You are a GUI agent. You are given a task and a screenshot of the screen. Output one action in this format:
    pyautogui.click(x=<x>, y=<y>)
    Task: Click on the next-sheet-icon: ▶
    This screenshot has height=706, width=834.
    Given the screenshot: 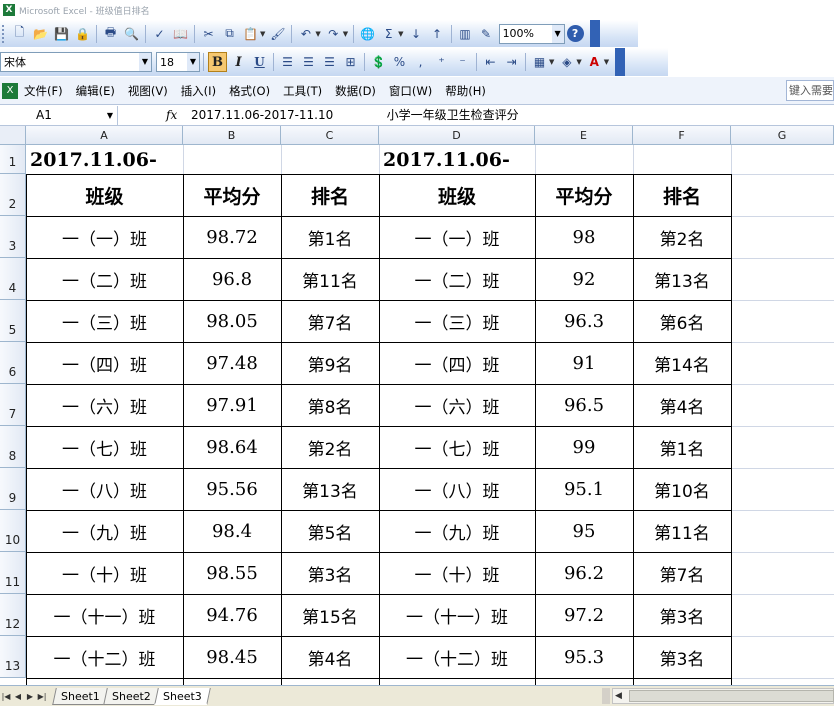 What is the action you would take?
    pyautogui.click(x=30, y=696)
    